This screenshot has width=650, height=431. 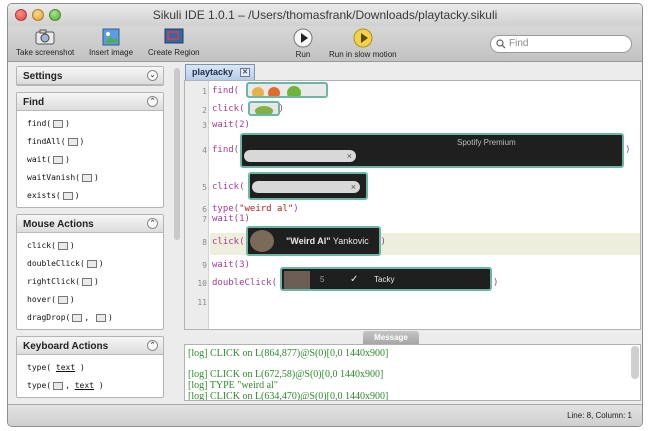 I want to click on slow-play-icon, so click(x=363, y=38).